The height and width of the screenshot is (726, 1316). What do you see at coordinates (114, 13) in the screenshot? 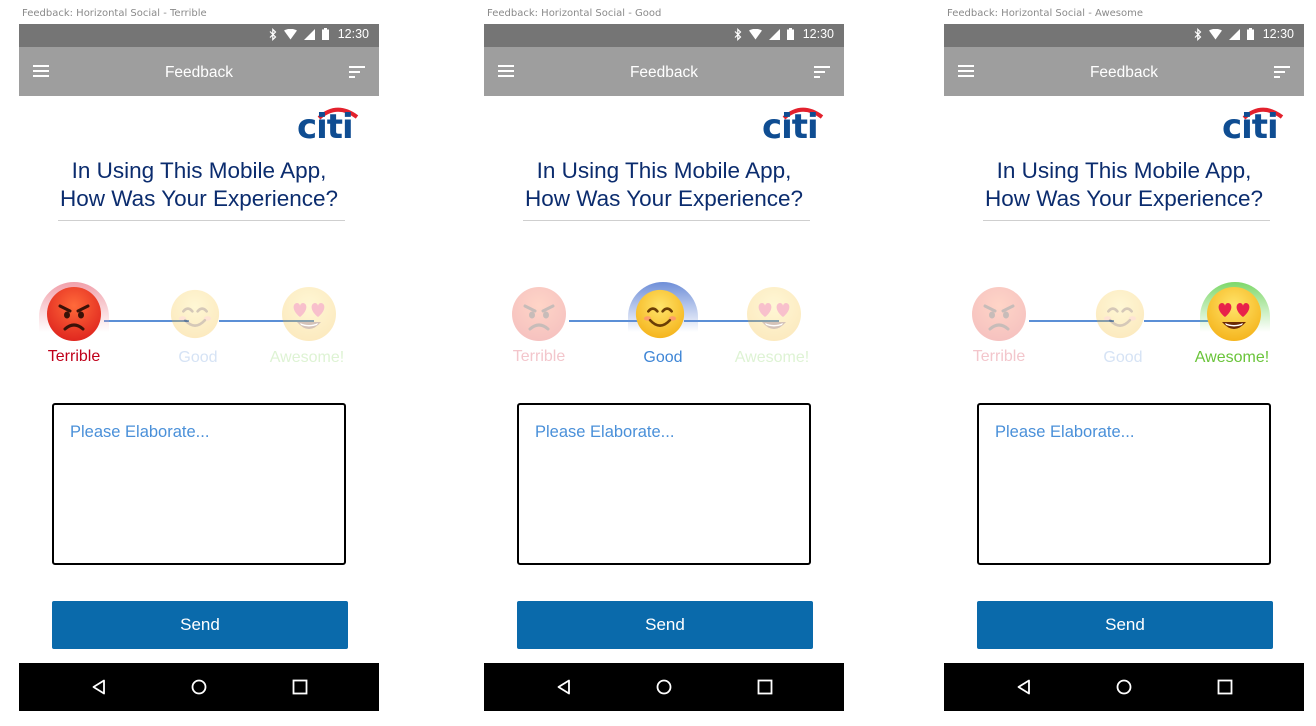
I see `panel-caption: Feedback: Horizontal Social - Terrible` at bounding box center [114, 13].